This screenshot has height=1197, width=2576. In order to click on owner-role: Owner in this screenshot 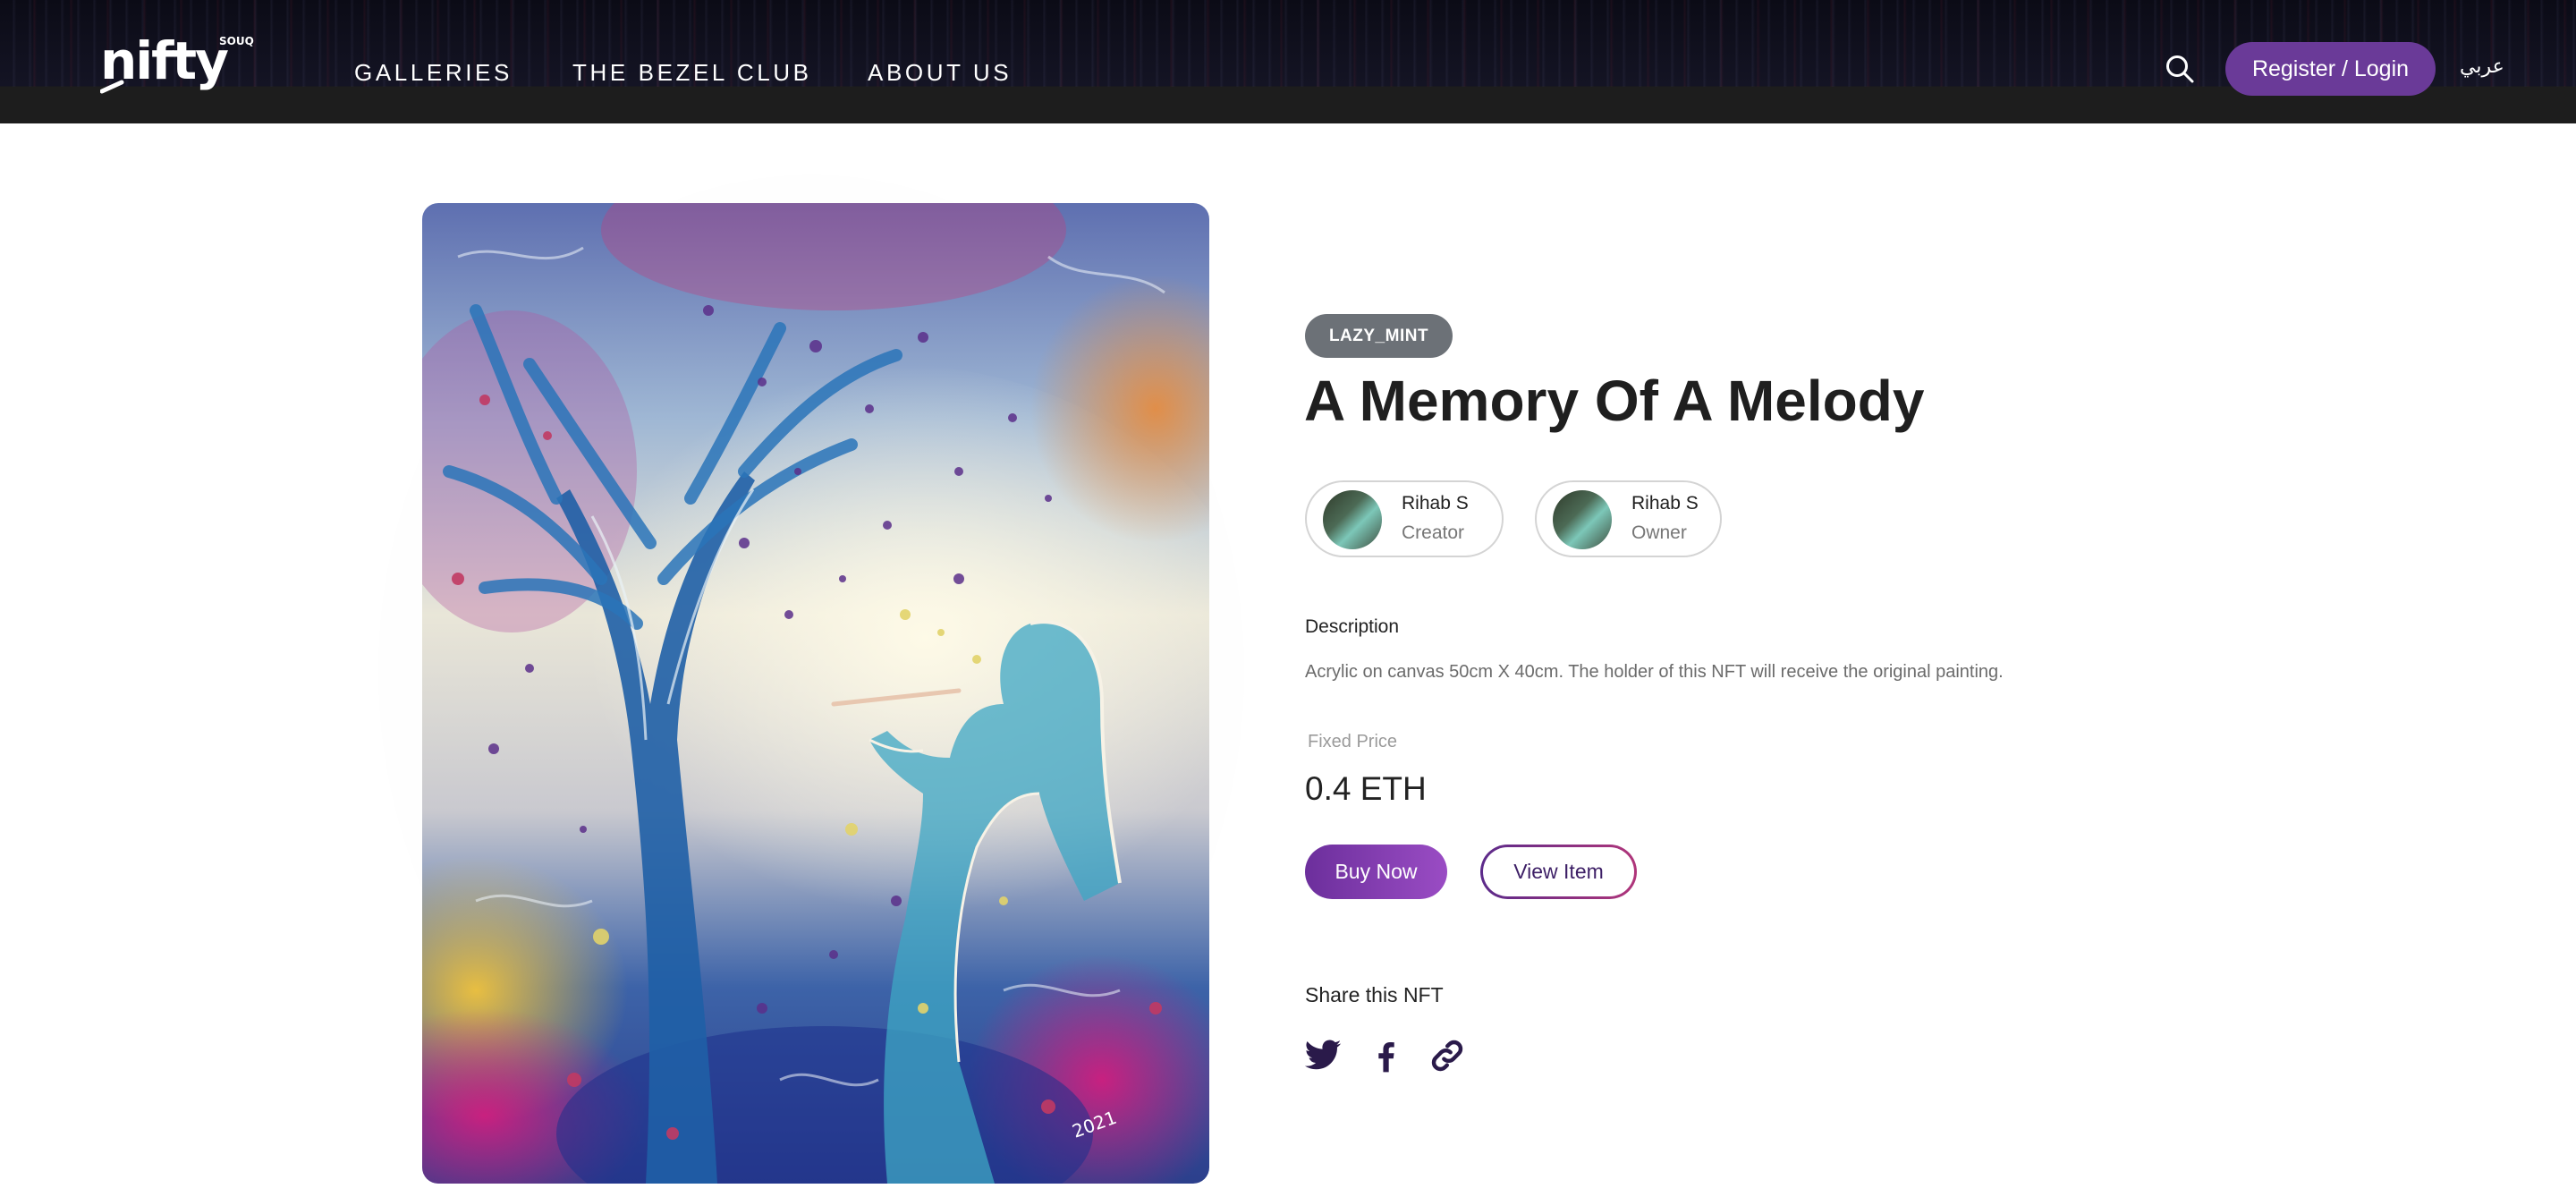, I will do `click(1659, 532)`.